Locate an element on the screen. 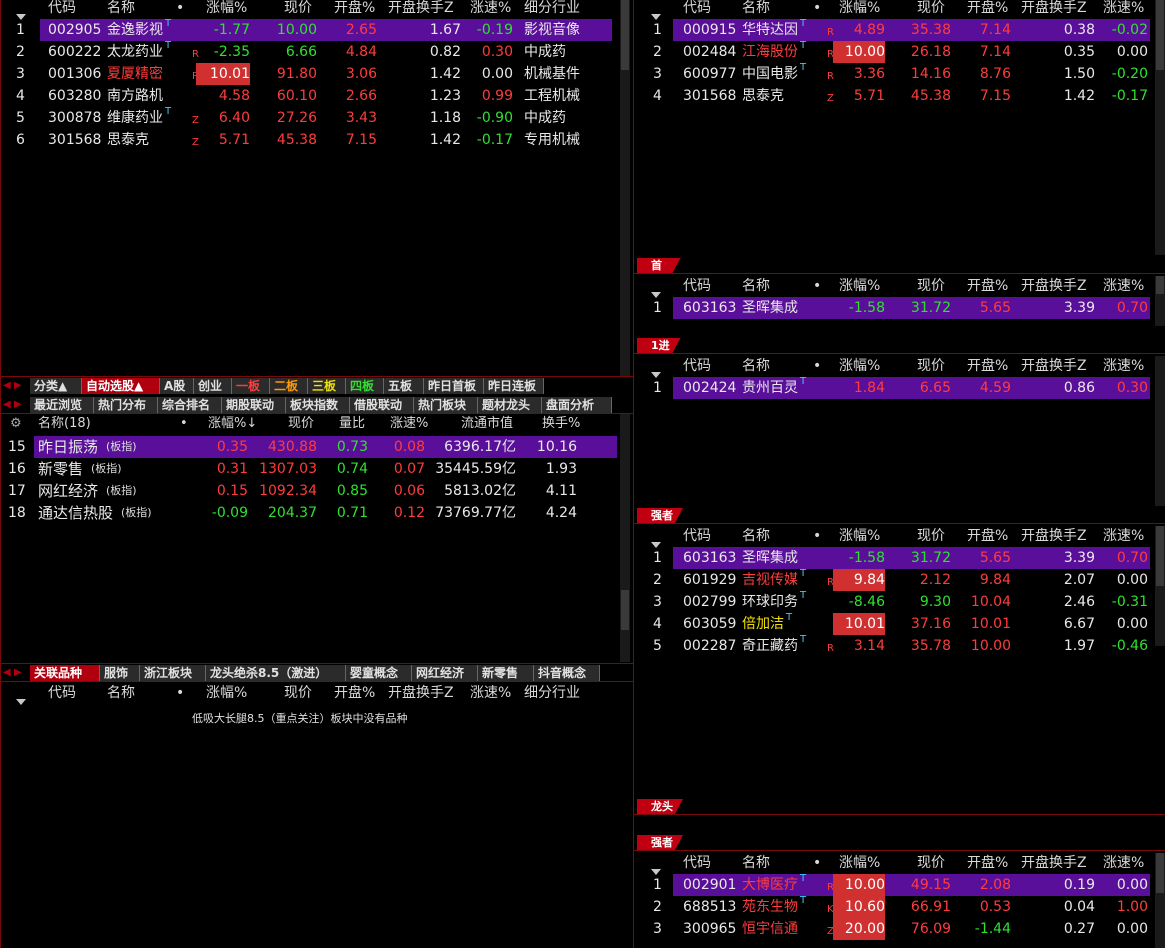 The image size is (1165, 948). col-open: 开盘% is located at coordinates (354, 693).